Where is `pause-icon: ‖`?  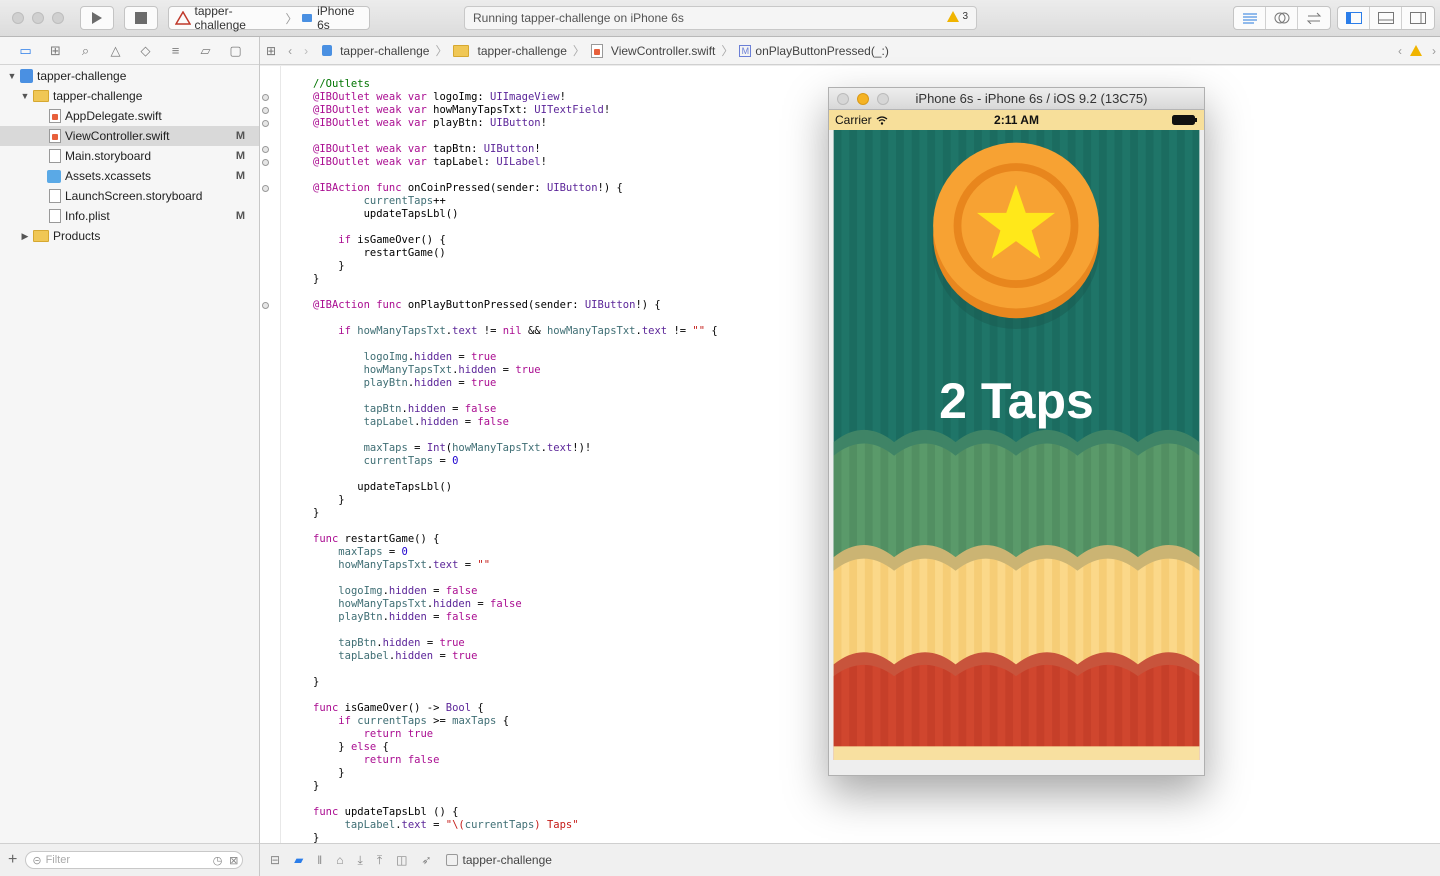 pause-icon: ‖ is located at coordinates (319, 860).